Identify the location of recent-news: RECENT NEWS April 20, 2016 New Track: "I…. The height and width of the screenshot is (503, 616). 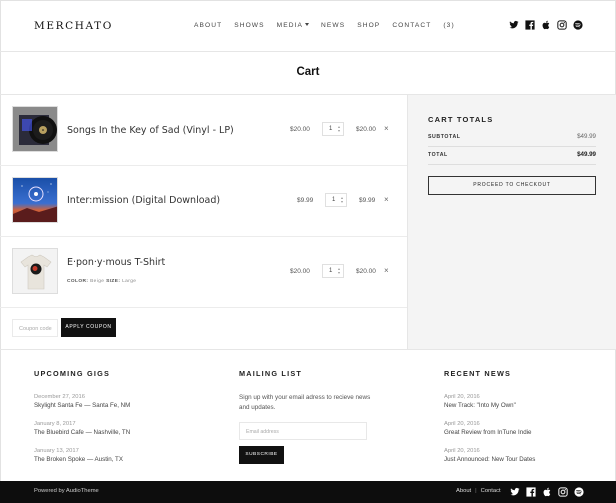
(489, 421).